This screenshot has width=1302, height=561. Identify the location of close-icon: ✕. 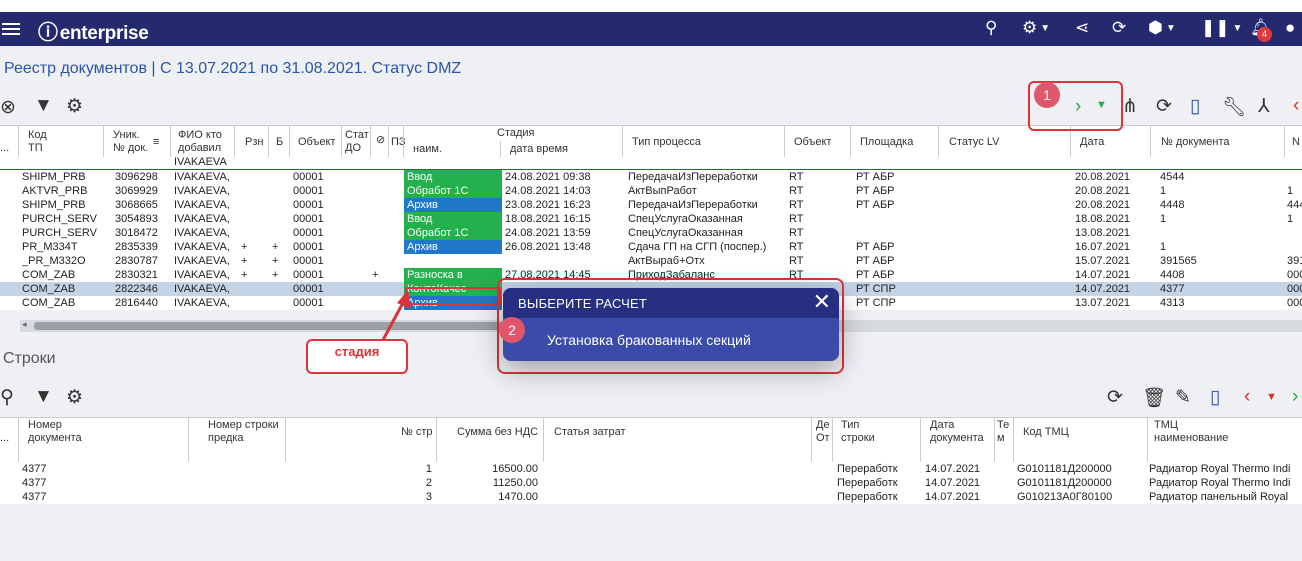
(822, 302).